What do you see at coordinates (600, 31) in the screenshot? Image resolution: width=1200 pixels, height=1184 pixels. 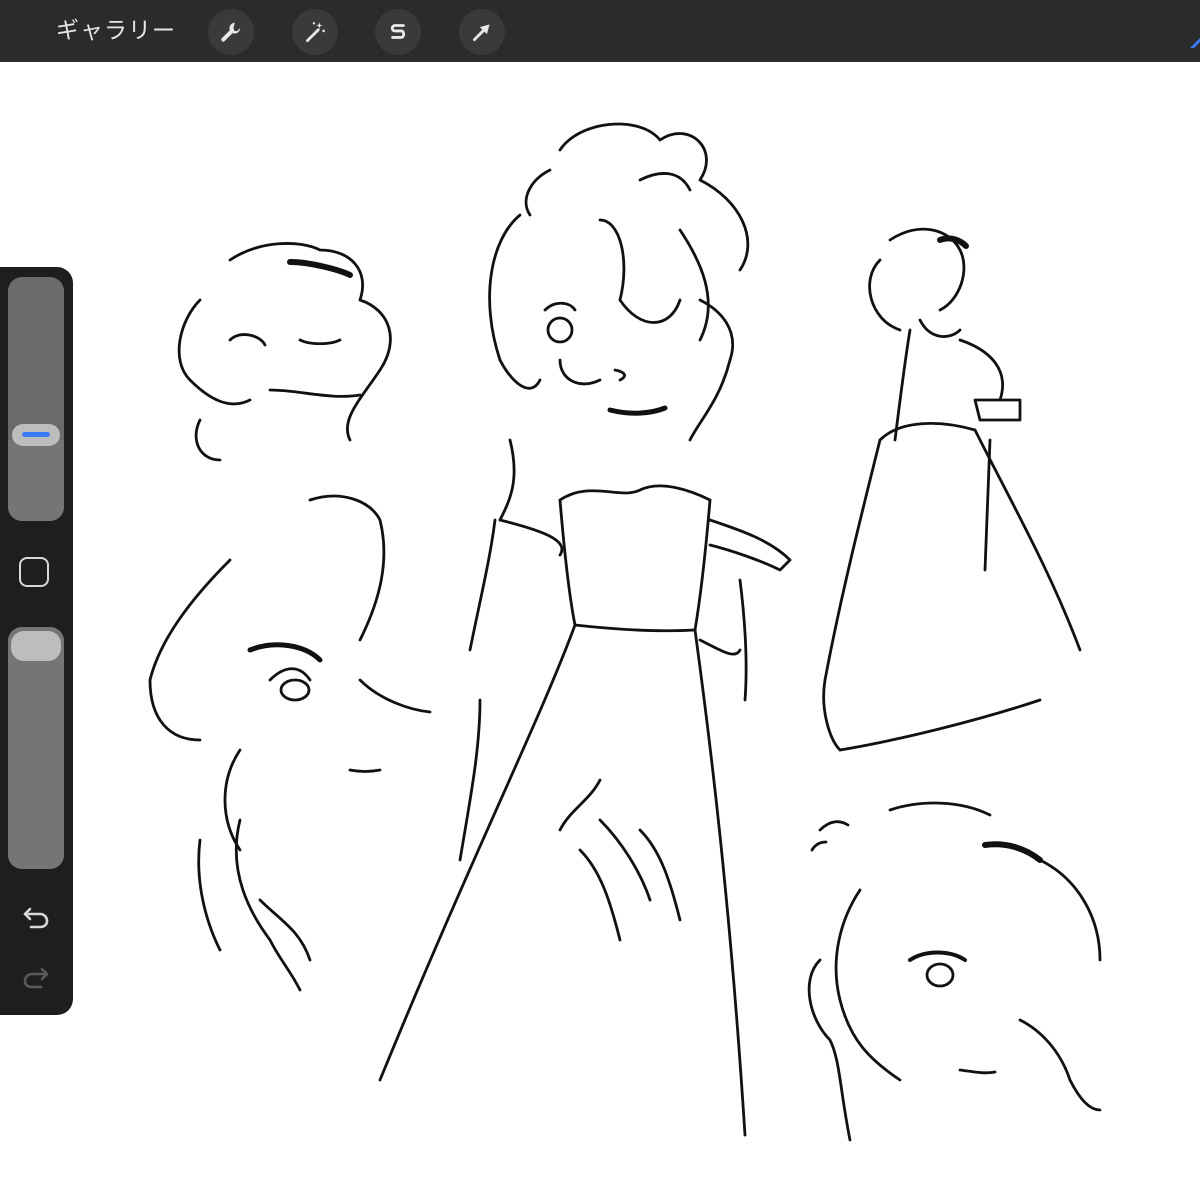 I see `top-toolbar: ギャラリー` at bounding box center [600, 31].